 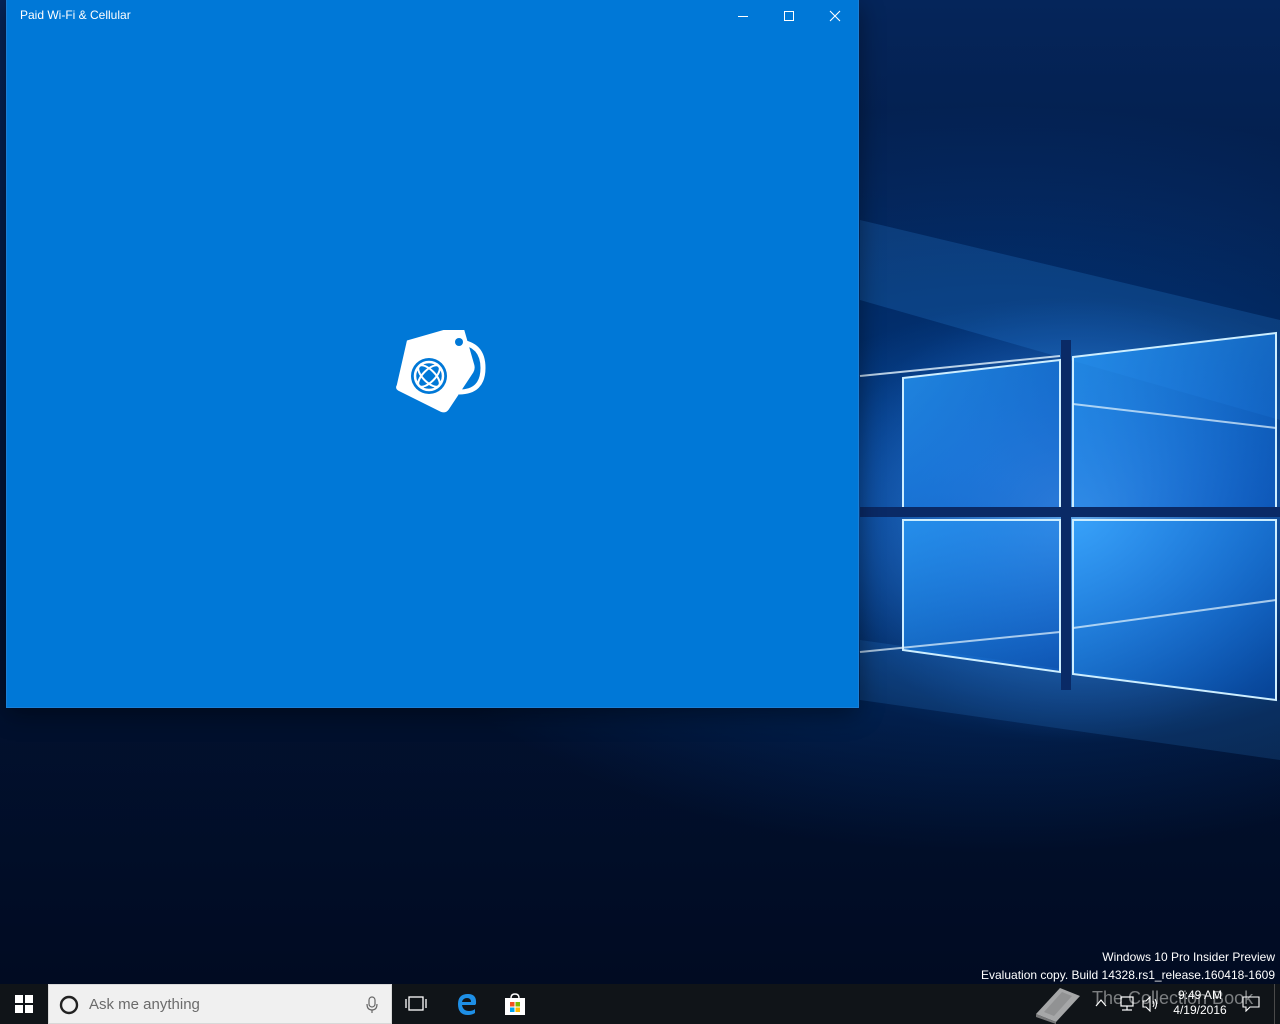 I want to click on maximize-icon, so click(x=789, y=15).